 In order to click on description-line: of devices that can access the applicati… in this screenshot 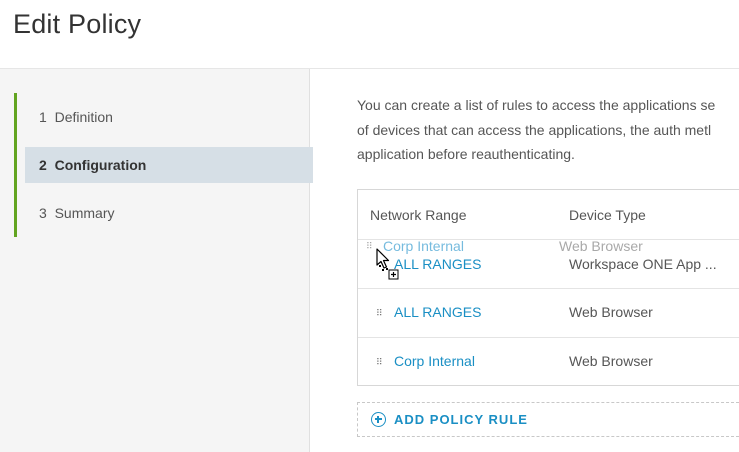, I will do `click(534, 129)`.